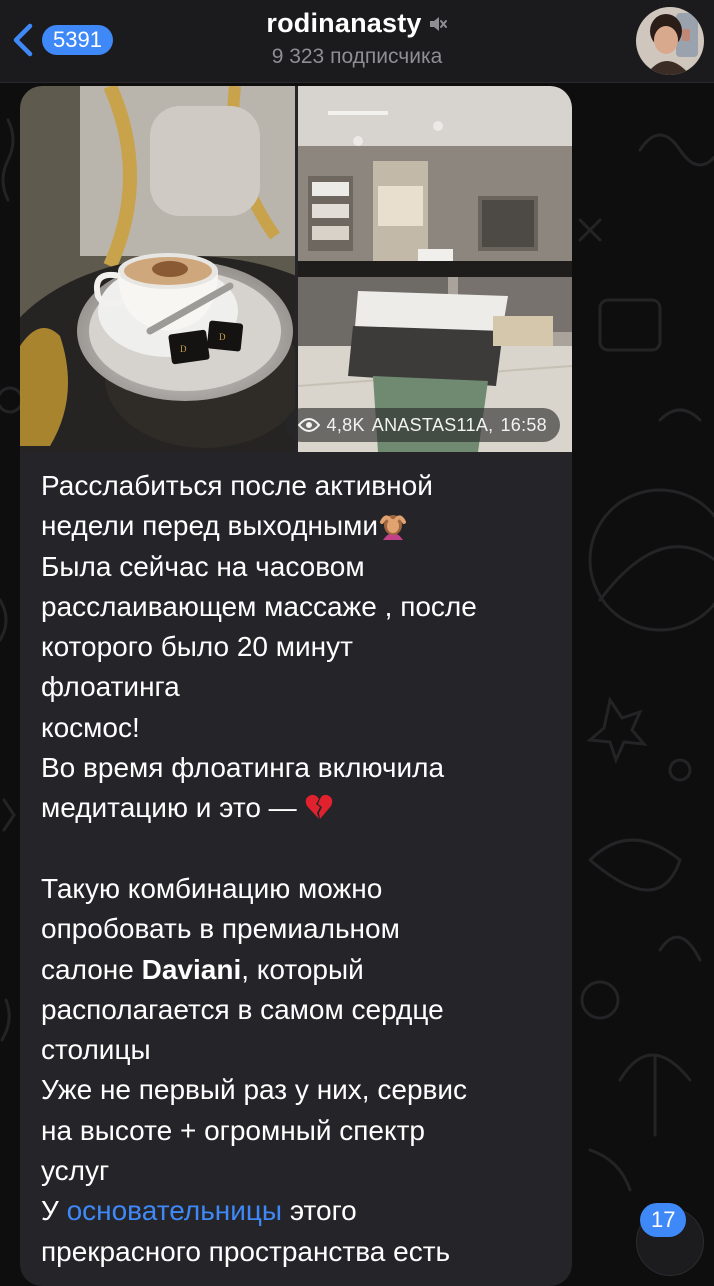 This screenshot has height=1286, width=714. I want to click on founder-link: основательницы, so click(174, 1210).